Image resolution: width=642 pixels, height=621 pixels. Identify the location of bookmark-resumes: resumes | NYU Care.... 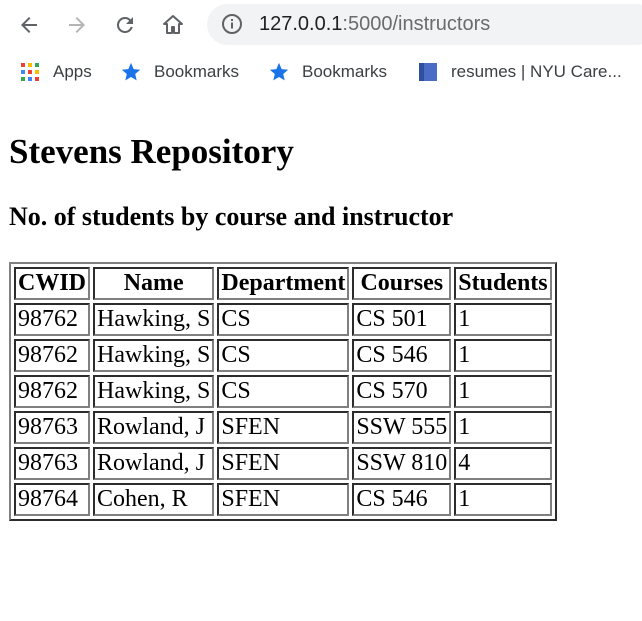
(519, 72).